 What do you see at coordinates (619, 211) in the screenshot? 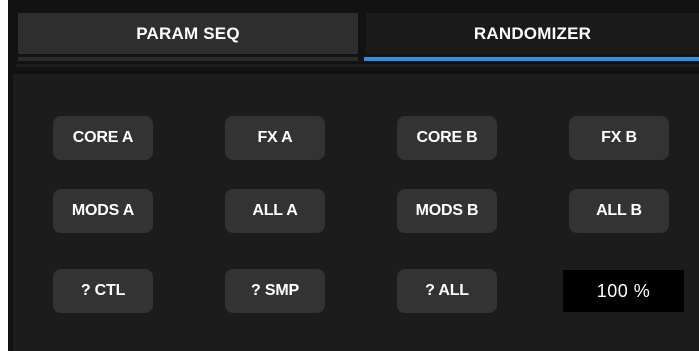
I see `randomize-all-b-button: ALL B` at bounding box center [619, 211].